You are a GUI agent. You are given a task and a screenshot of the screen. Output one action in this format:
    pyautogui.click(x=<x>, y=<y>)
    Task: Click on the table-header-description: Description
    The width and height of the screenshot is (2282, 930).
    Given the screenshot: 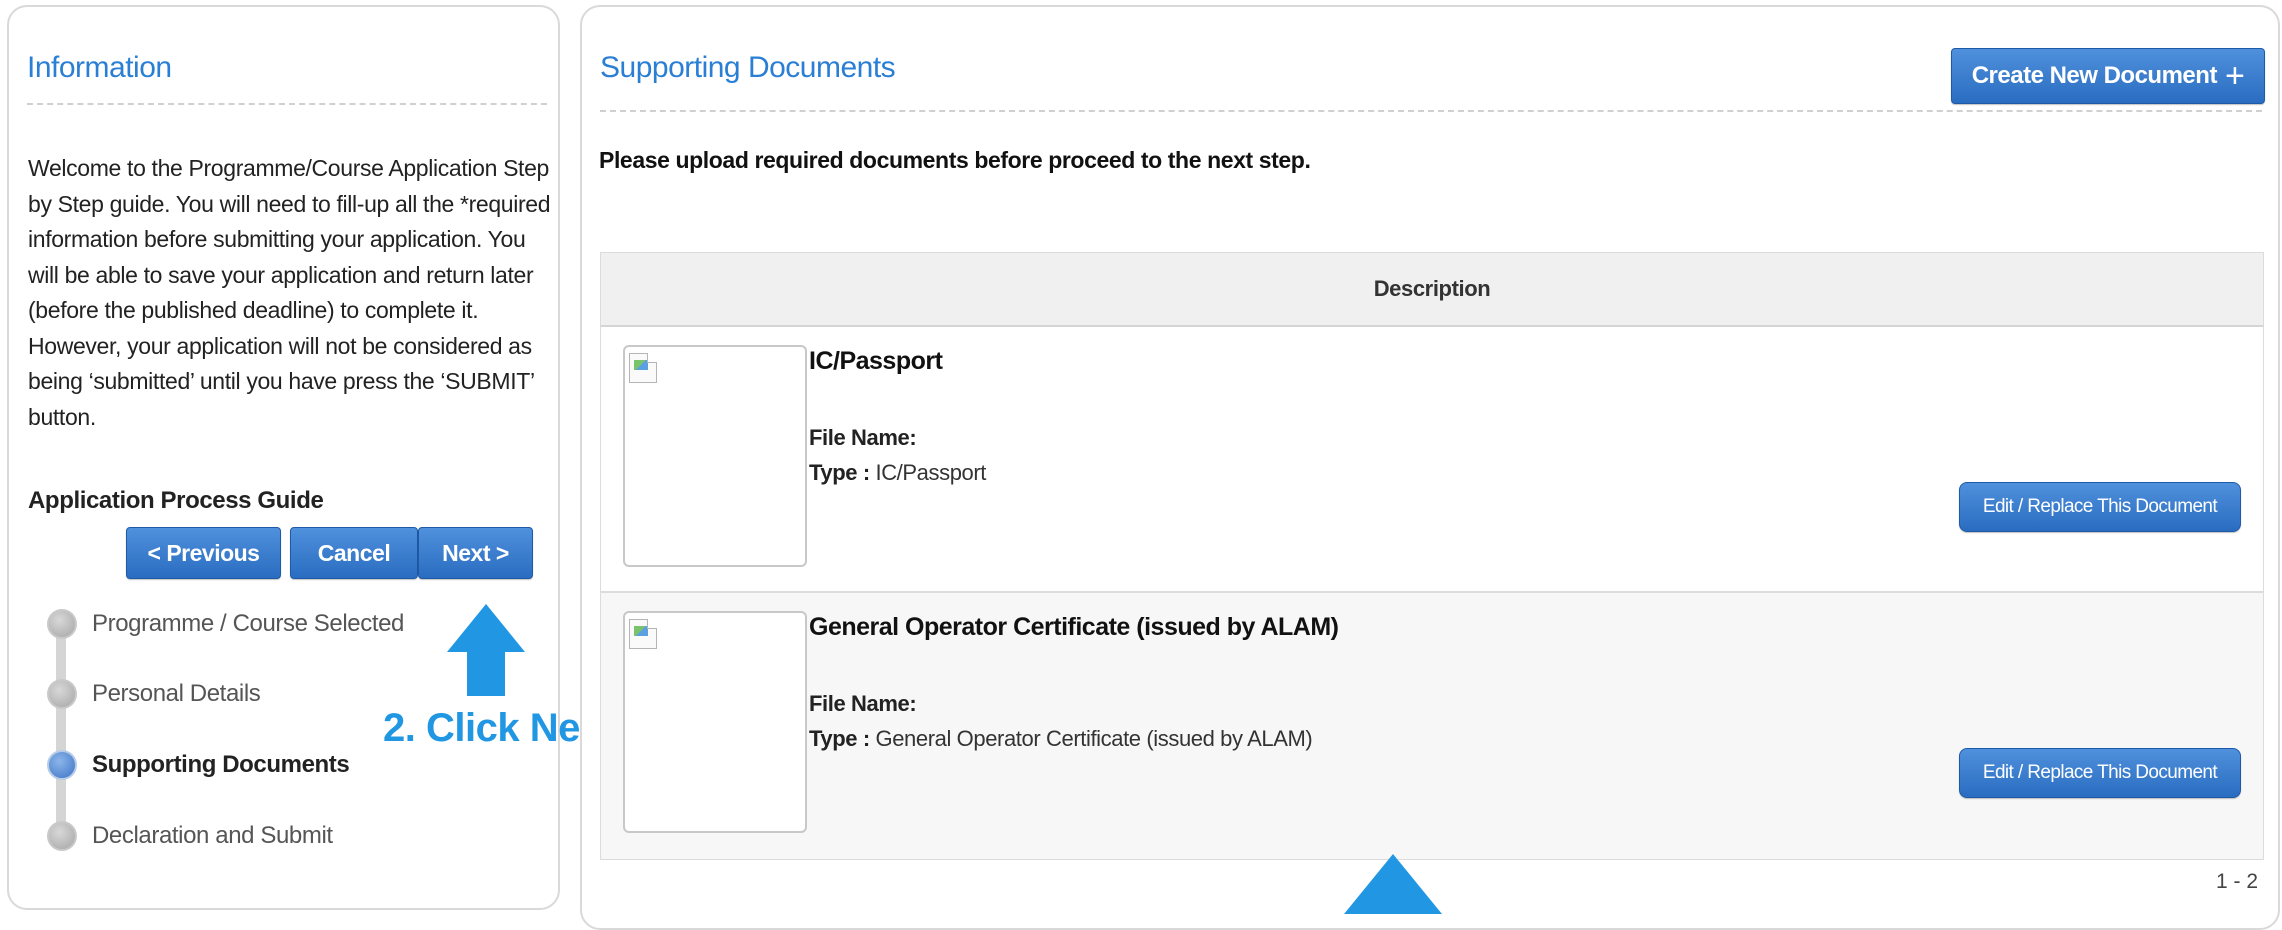 What is the action you would take?
    pyautogui.click(x=1432, y=290)
    